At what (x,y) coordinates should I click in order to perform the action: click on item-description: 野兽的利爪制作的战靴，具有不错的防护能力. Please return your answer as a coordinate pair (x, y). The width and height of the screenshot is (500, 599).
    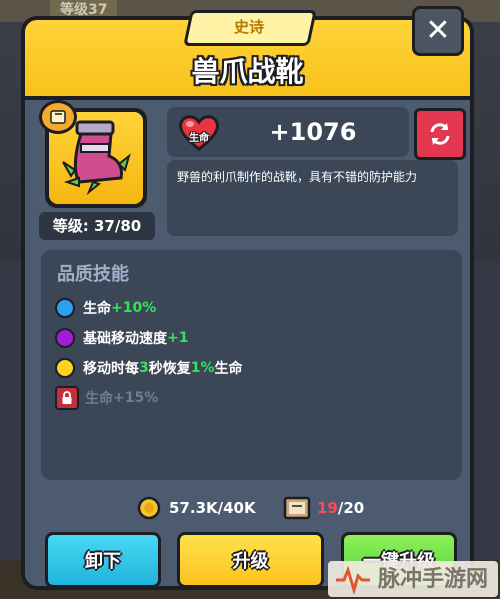
    Looking at the image, I should click on (297, 177).